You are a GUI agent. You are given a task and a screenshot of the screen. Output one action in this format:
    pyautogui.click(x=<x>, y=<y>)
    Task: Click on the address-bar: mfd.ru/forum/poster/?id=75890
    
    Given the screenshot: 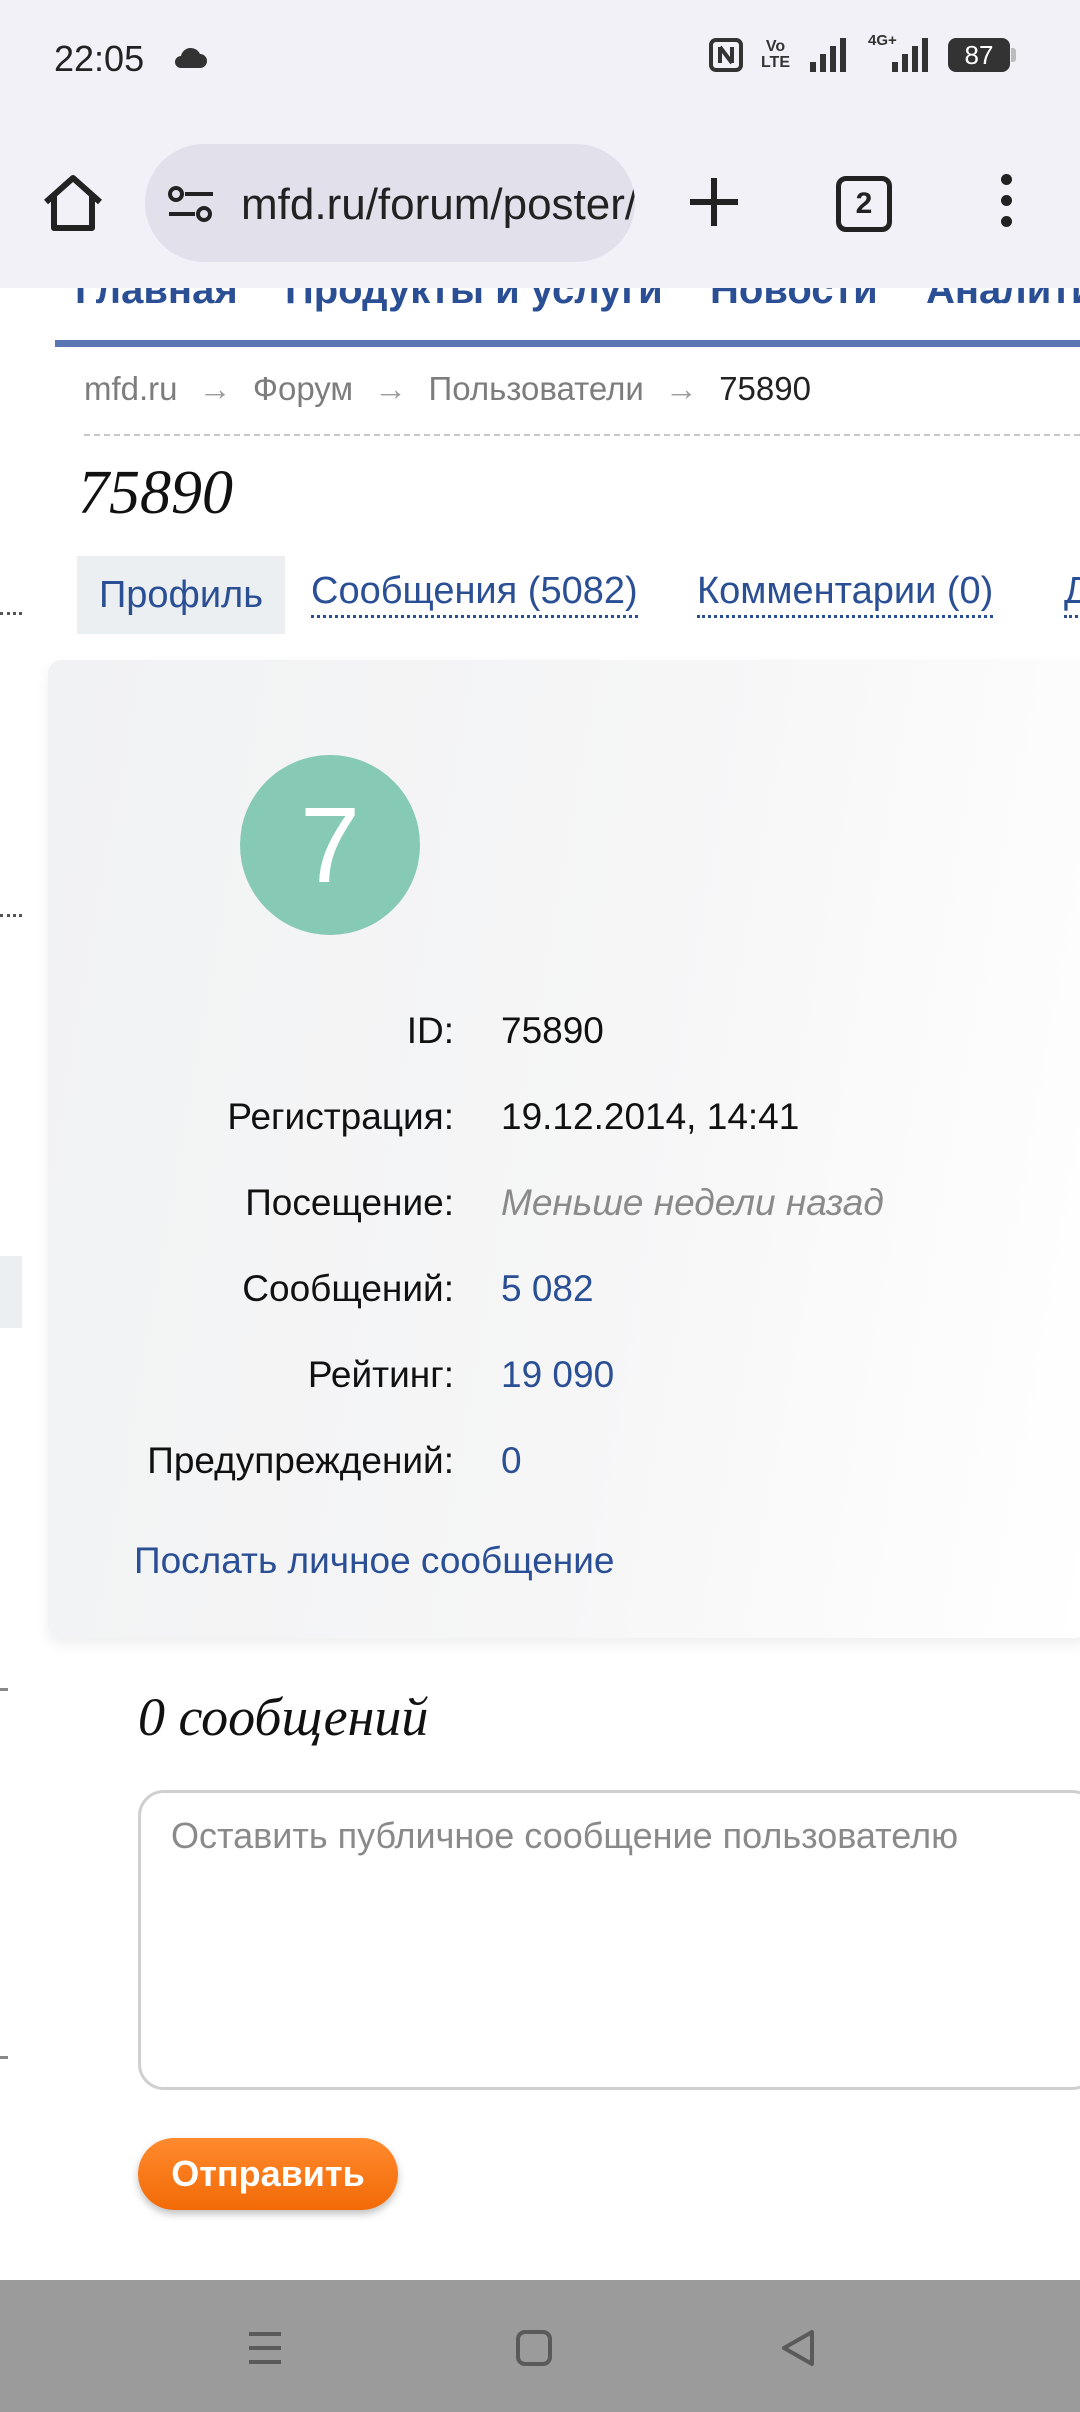 What is the action you would take?
    pyautogui.click(x=390, y=203)
    